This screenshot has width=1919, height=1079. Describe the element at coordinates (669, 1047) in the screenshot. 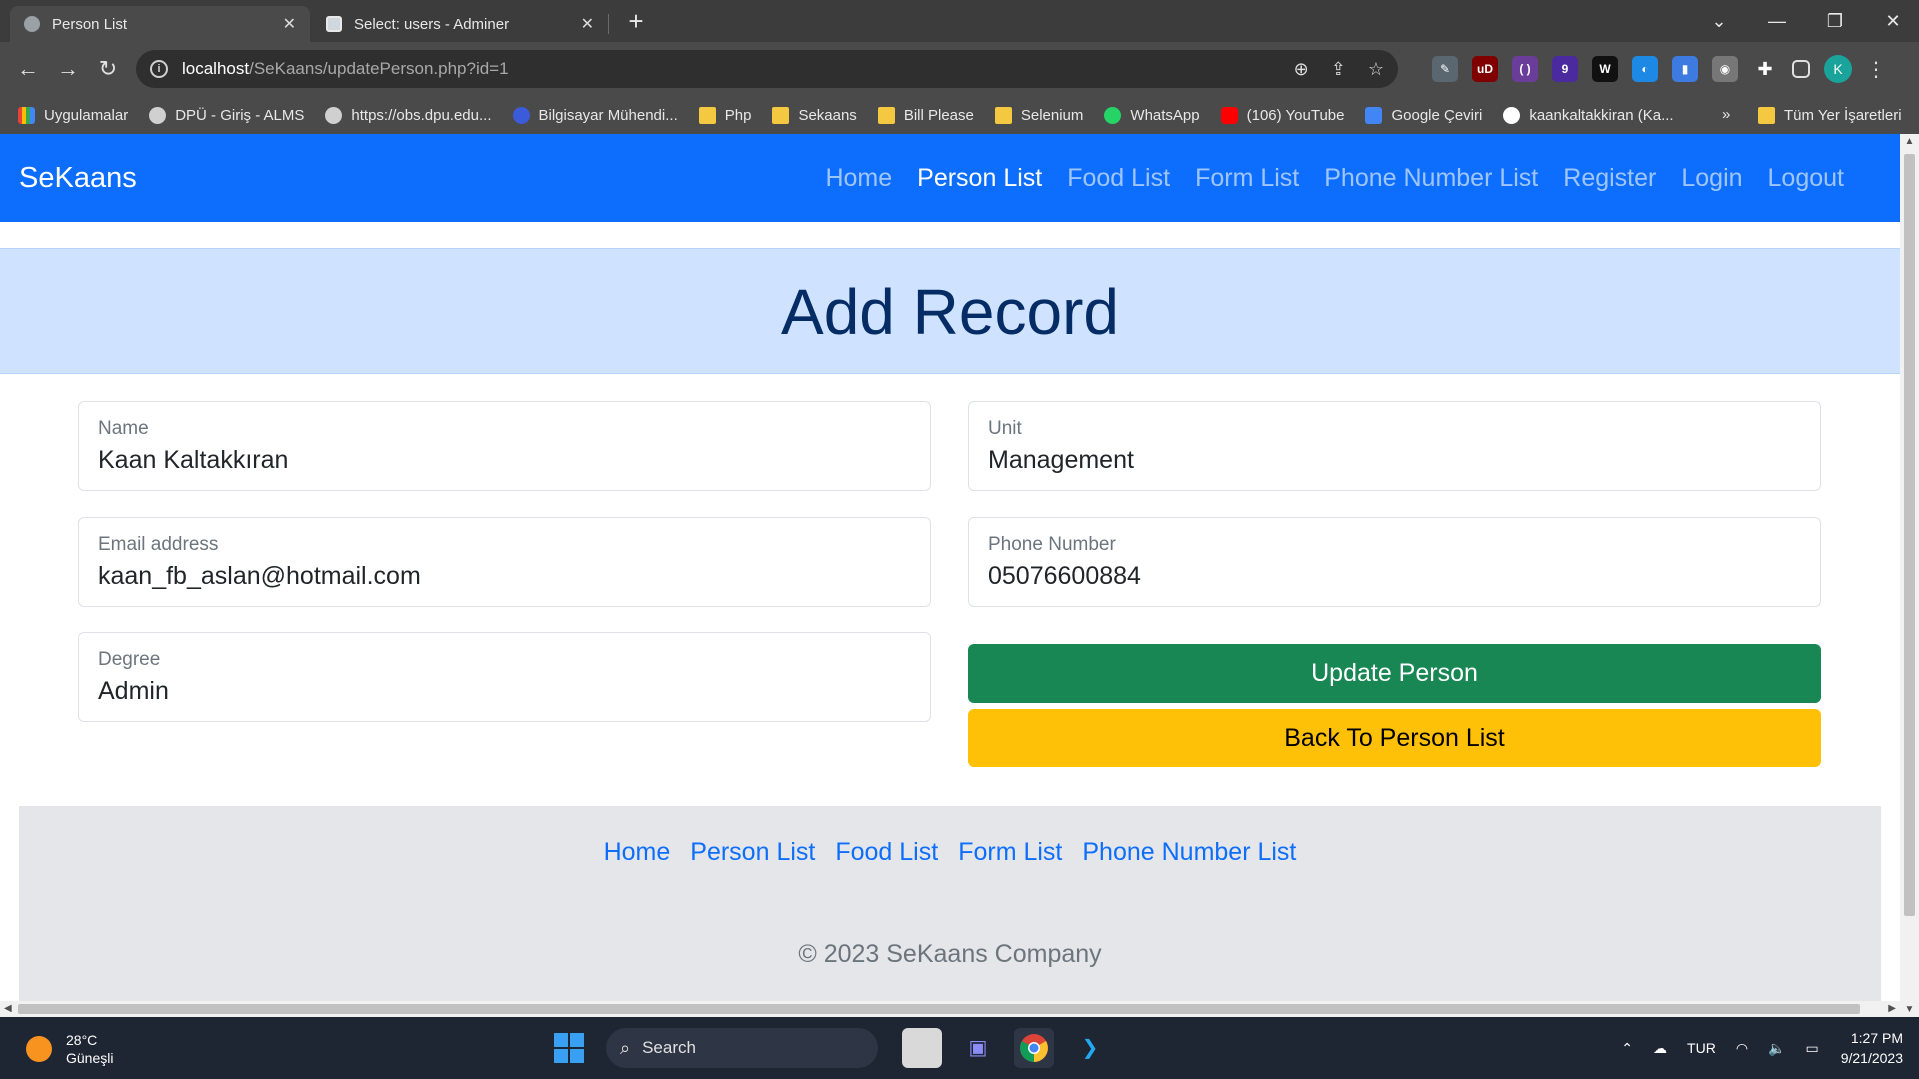

I see `search-label: Search` at that location.